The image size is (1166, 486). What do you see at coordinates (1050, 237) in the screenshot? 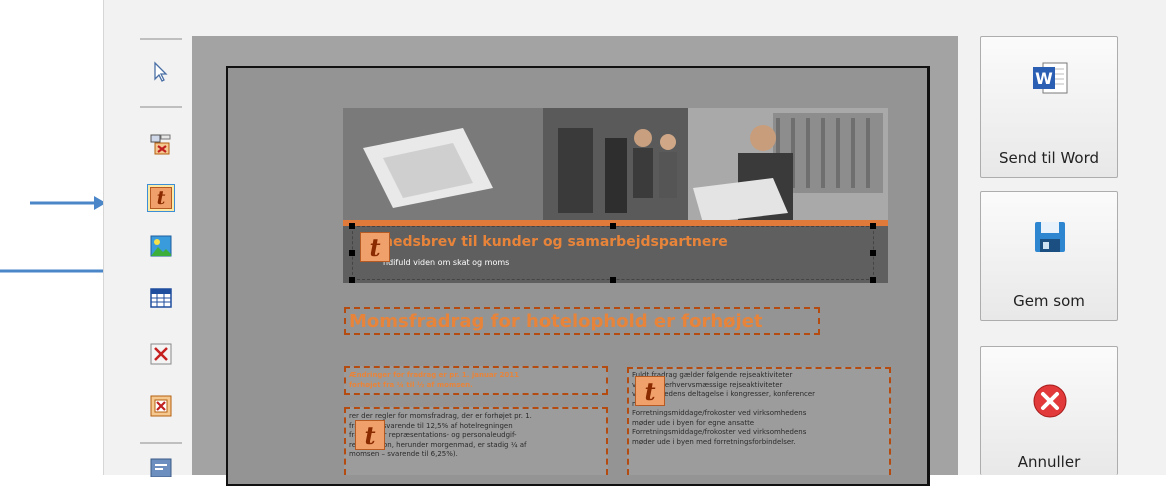
I see `floppy-disk-icon` at bounding box center [1050, 237].